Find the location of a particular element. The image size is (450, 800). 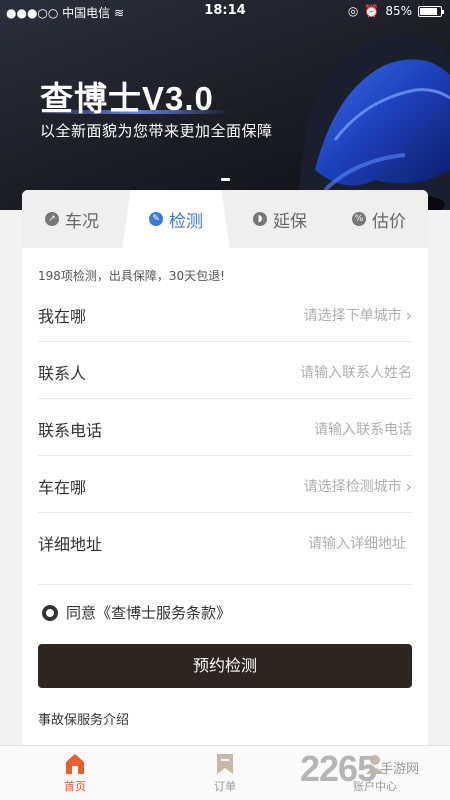

tab-valuation: % 估价 is located at coordinates (379, 219).